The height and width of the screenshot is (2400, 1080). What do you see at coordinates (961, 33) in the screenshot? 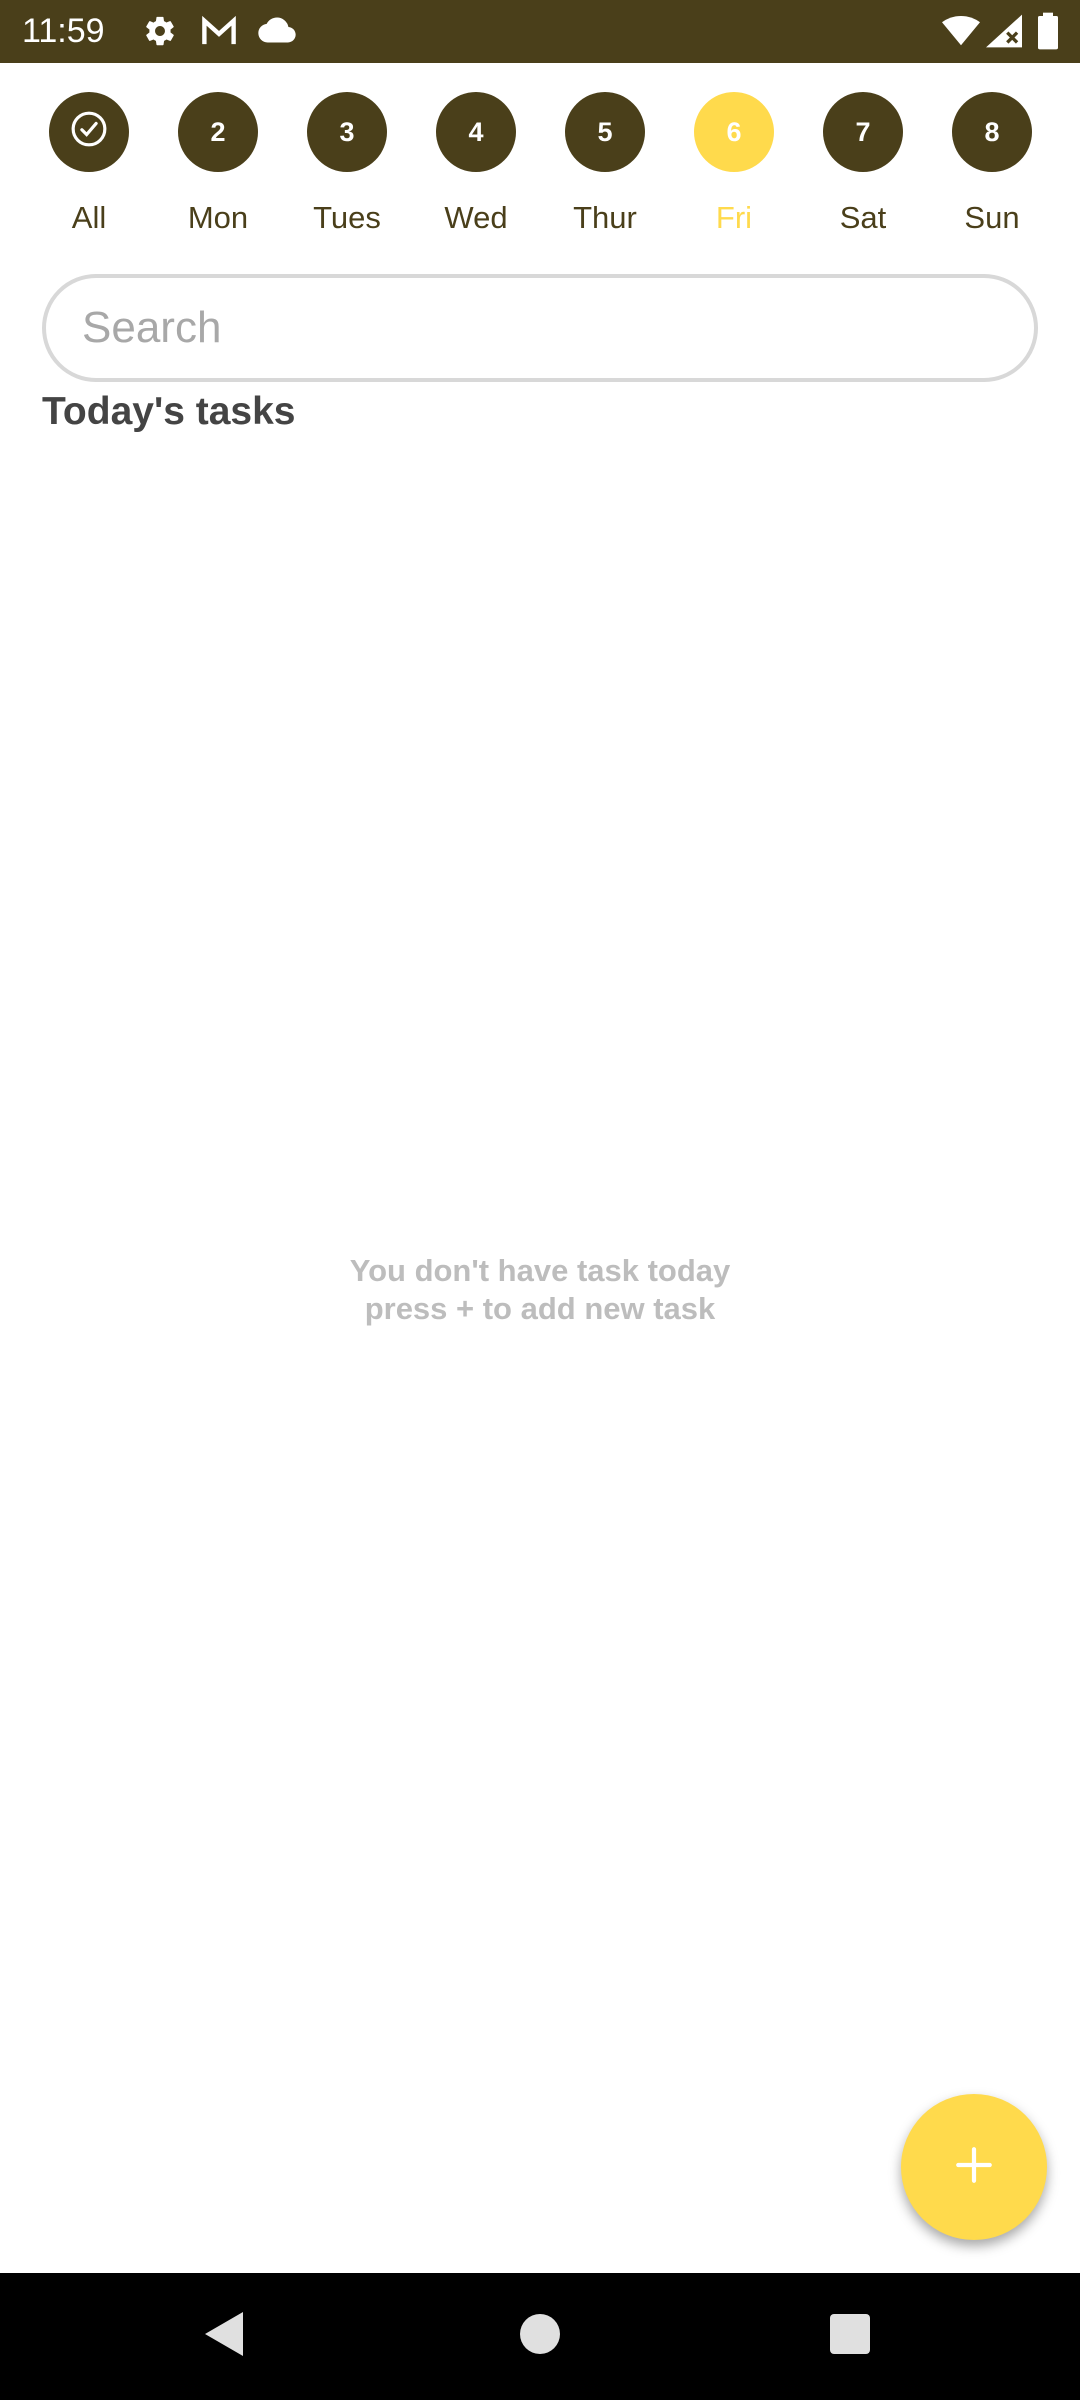
I see `wifi-icon` at bounding box center [961, 33].